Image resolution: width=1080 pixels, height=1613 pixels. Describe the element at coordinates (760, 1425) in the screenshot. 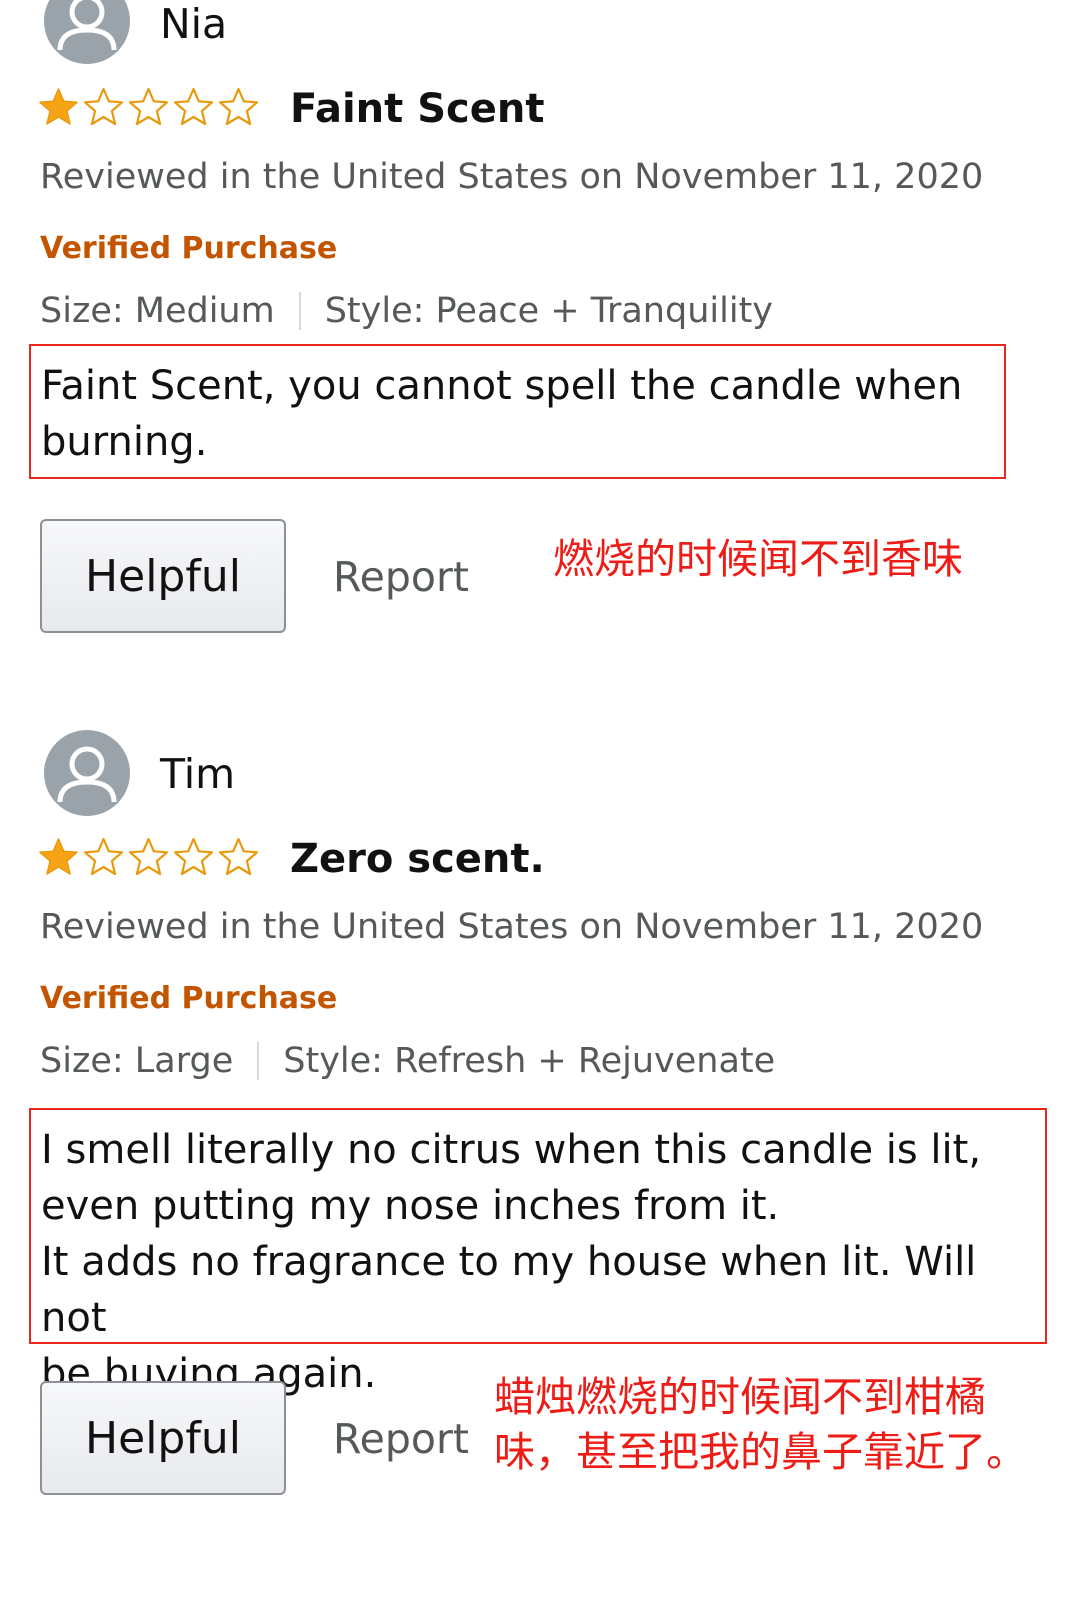

I see `annotation-note: 蜡烛燃烧的时候闻不到柑橘 味，甚至把我的鼻子靠近了。` at that location.